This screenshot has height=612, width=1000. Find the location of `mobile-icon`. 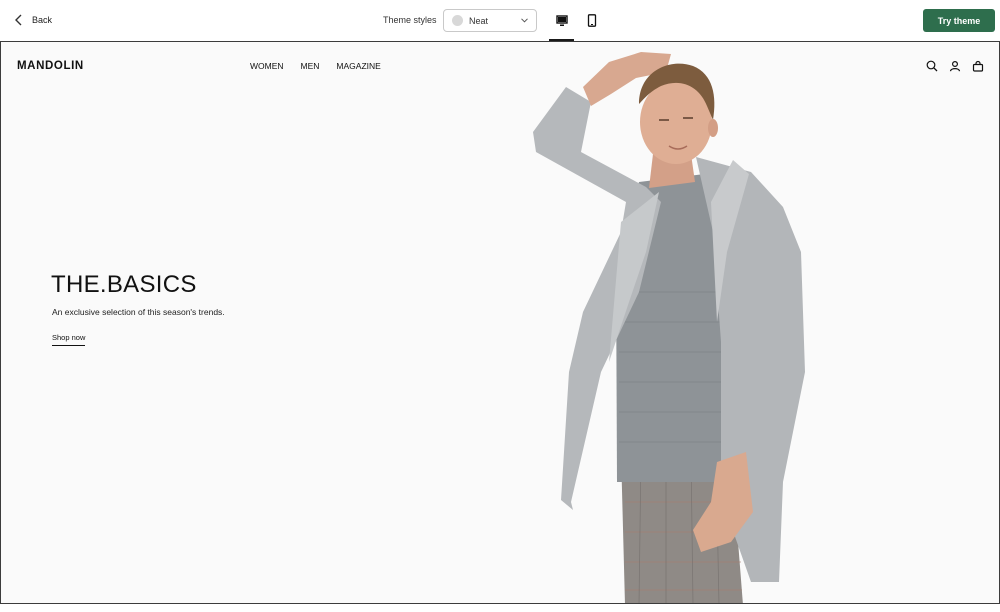

mobile-icon is located at coordinates (592, 20).